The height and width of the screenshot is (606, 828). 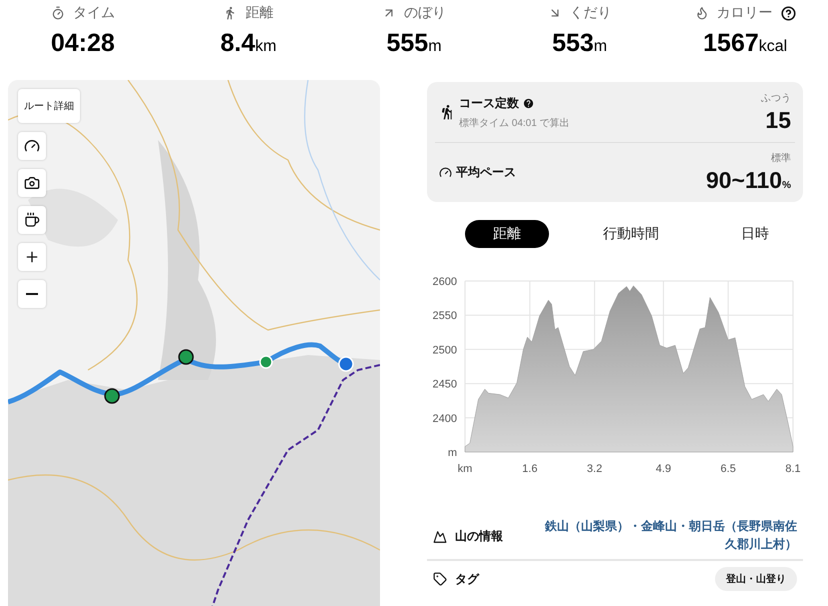 I want to click on axis-label: km, so click(x=465, y=469).